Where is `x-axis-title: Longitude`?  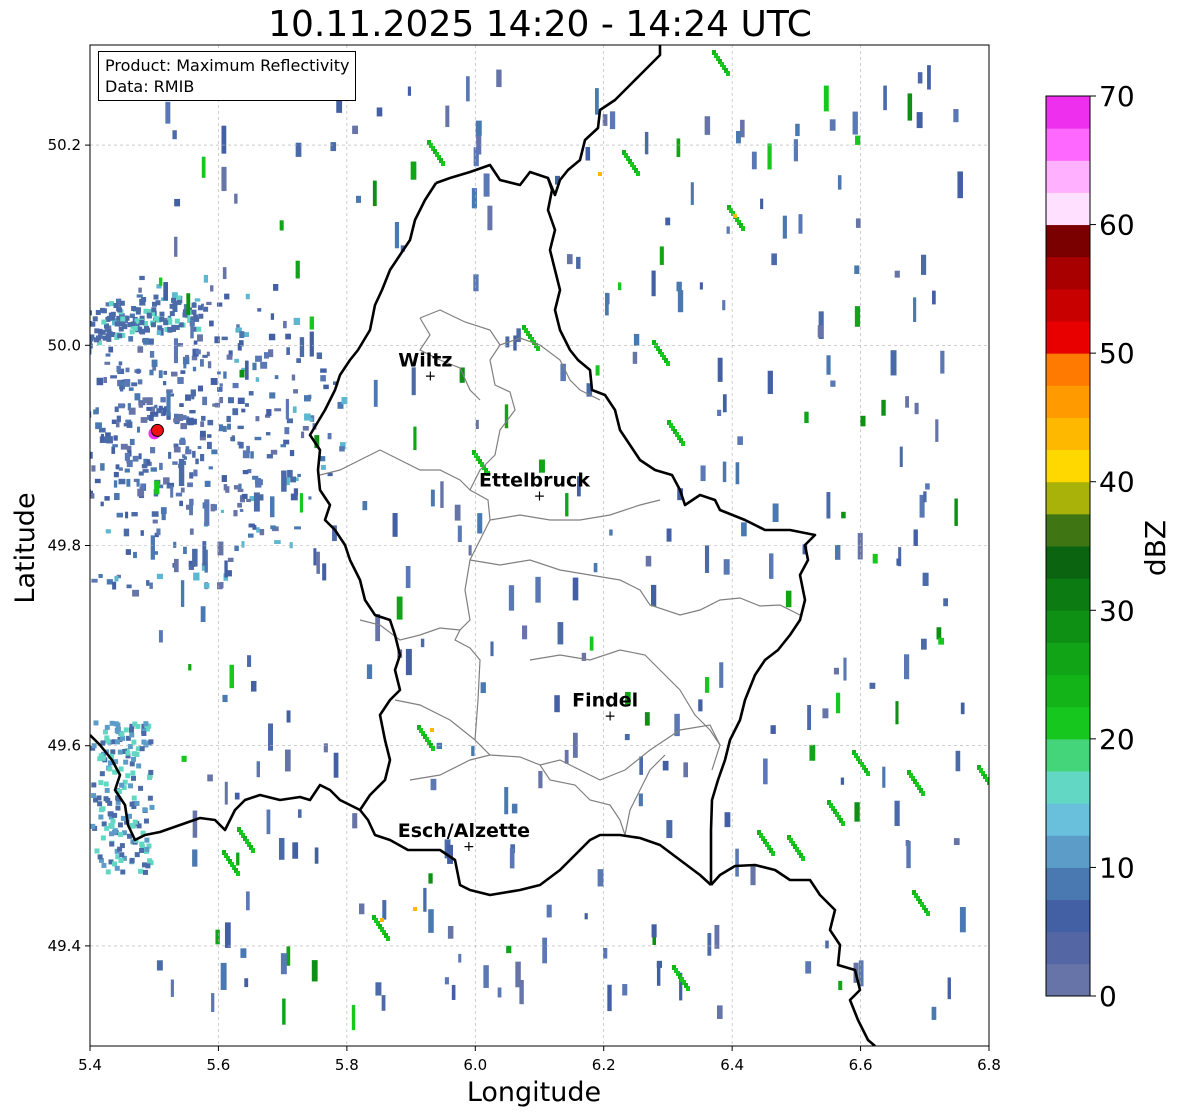
x-axis-title: Longitude is located at coordinates (534, 1092).